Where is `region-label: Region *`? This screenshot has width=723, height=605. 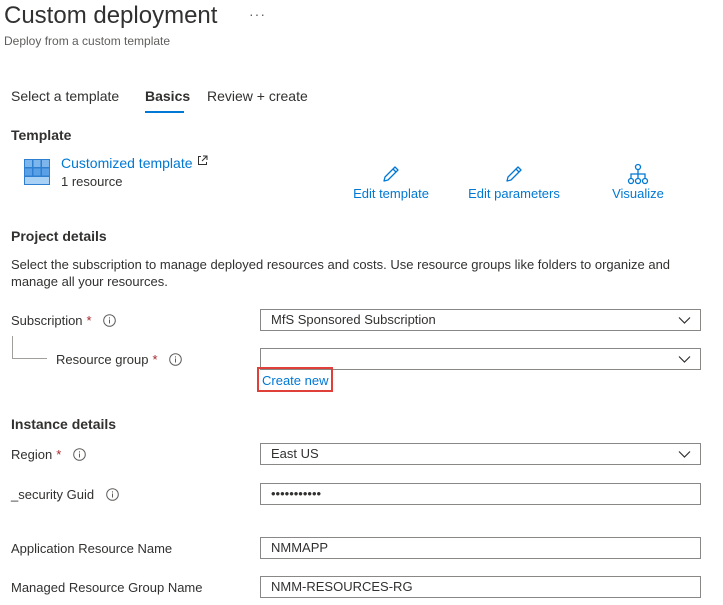
region-label: Region * is located at coordinates (48, 454).